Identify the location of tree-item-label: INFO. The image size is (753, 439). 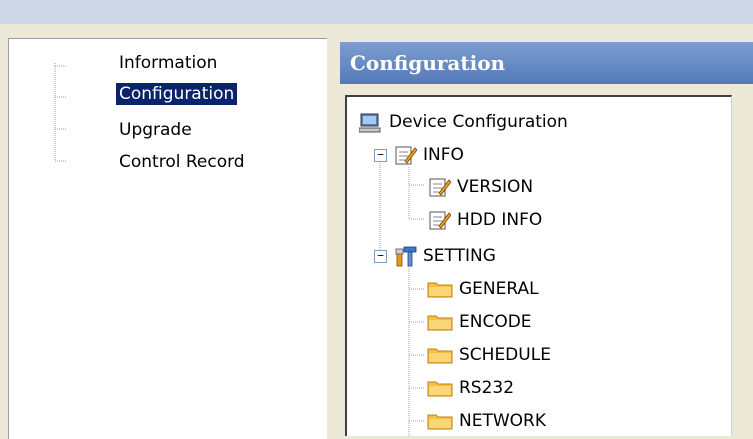
(443, 155).